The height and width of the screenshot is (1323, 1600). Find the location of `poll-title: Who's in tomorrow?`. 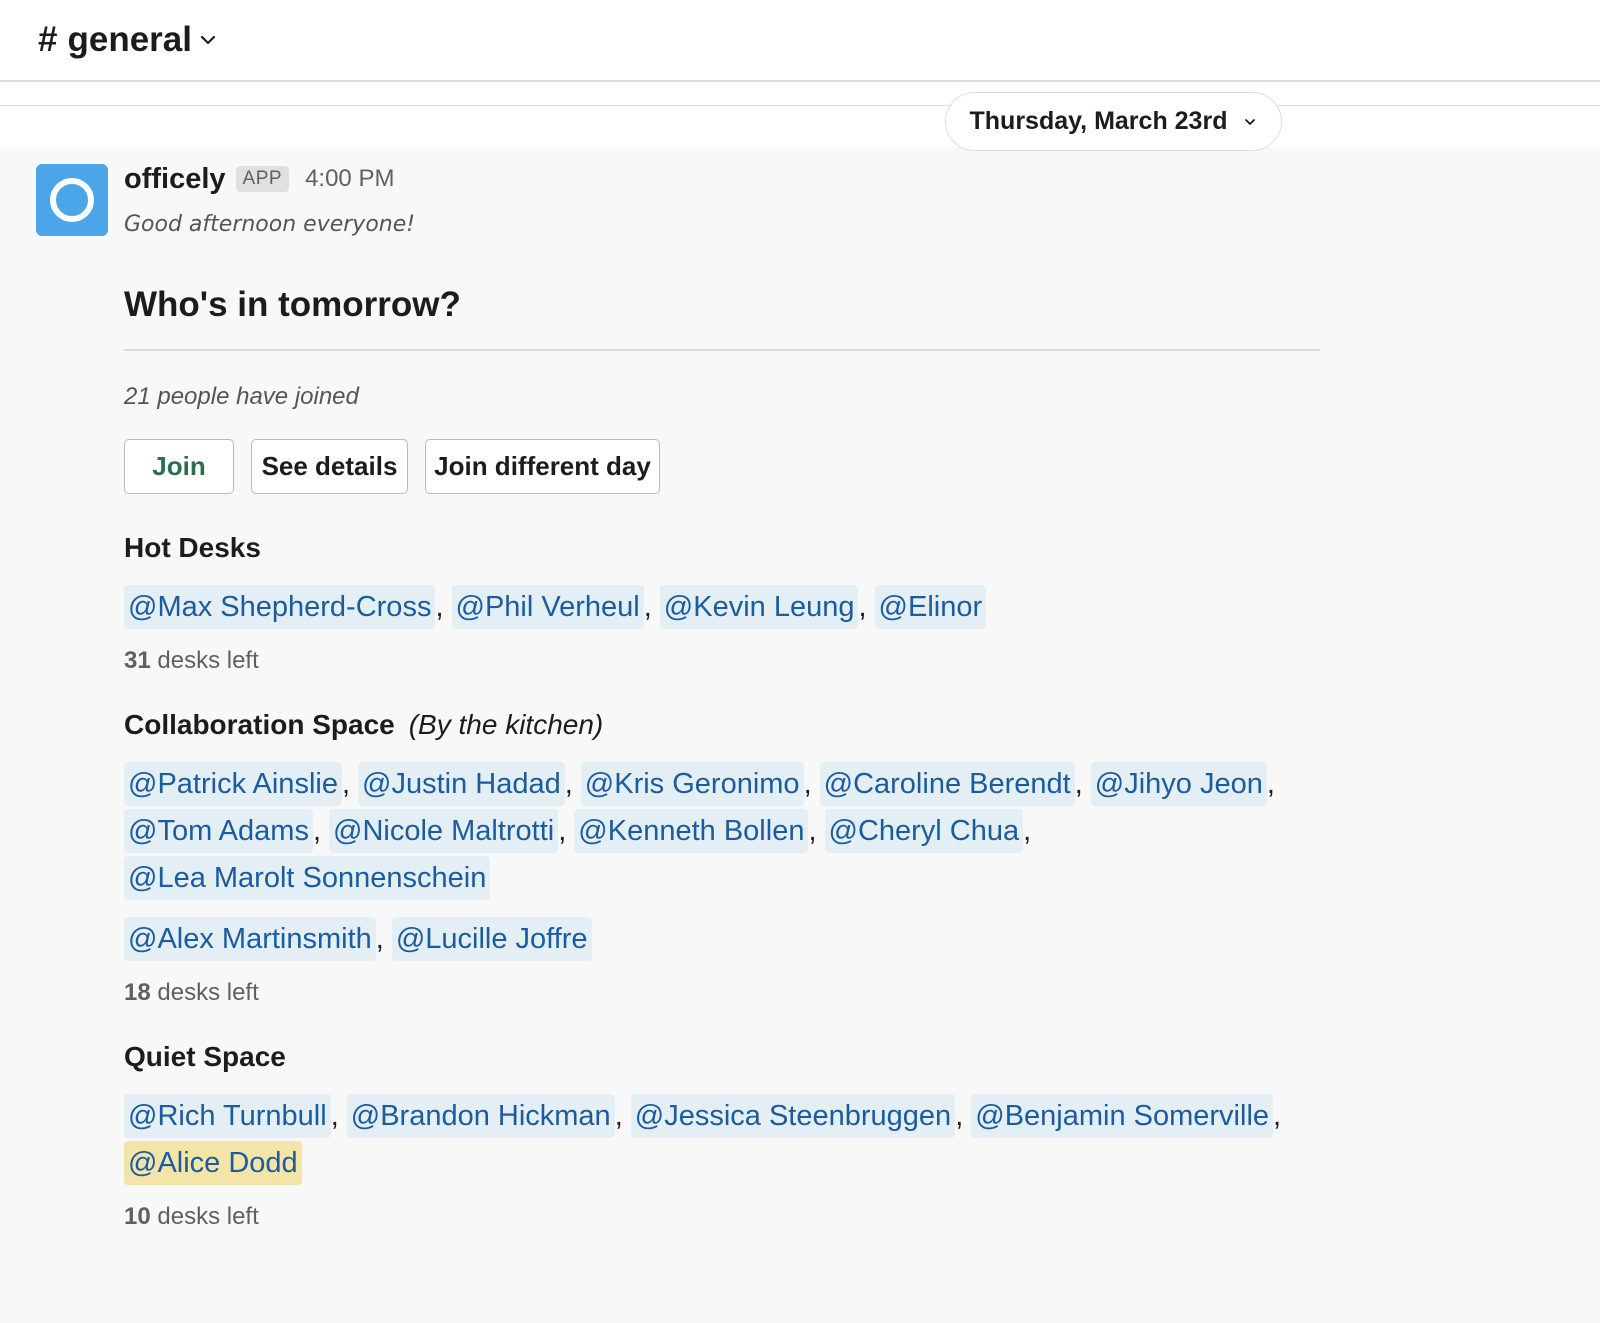

poll-title: Who's in tomorrow? is located at coordinates (292, 304).